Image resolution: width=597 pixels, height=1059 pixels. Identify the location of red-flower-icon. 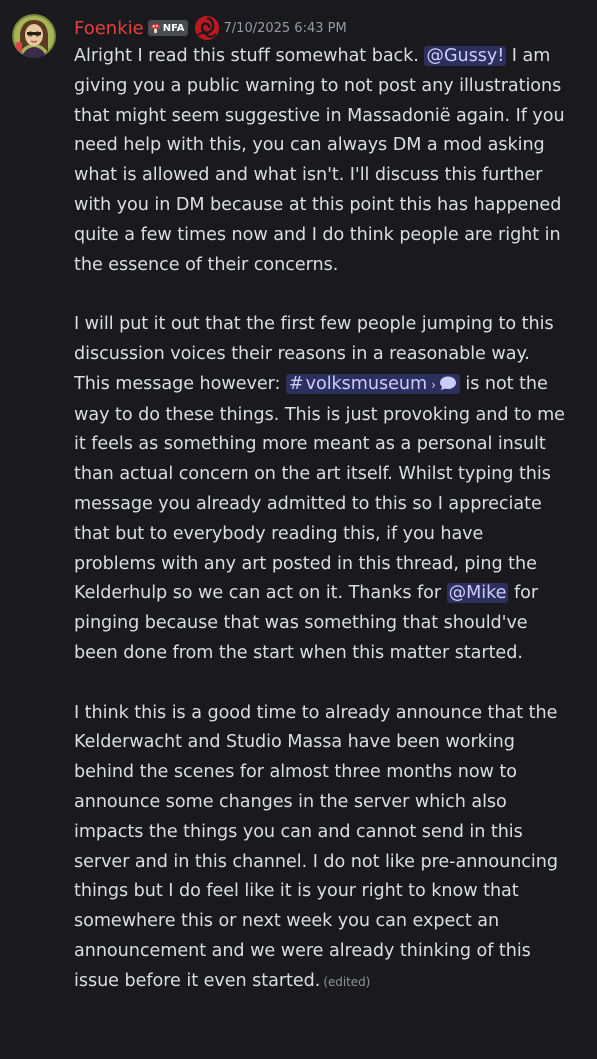
(207, 28).